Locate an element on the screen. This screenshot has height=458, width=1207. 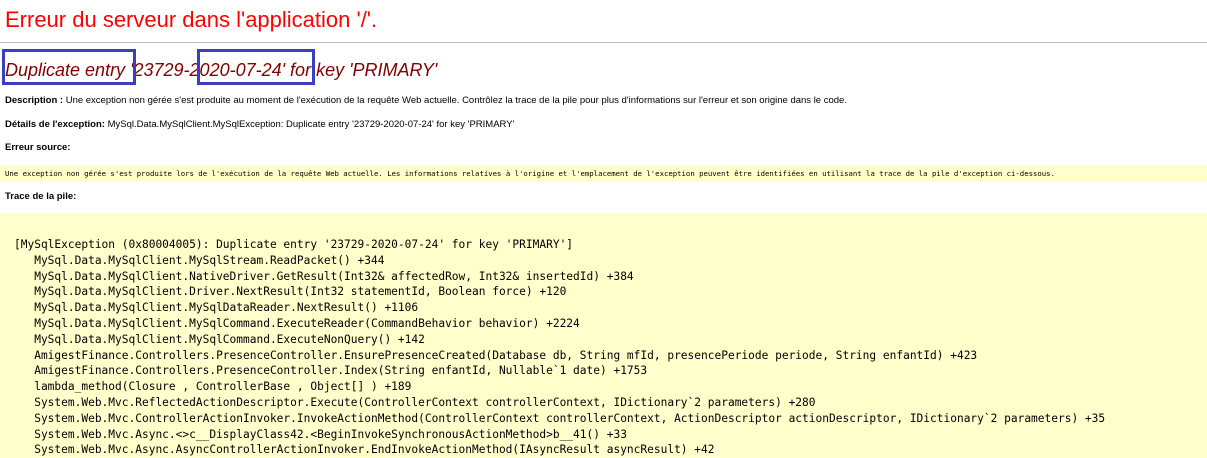
description-label: Description : is located at coordinates (34, 100).